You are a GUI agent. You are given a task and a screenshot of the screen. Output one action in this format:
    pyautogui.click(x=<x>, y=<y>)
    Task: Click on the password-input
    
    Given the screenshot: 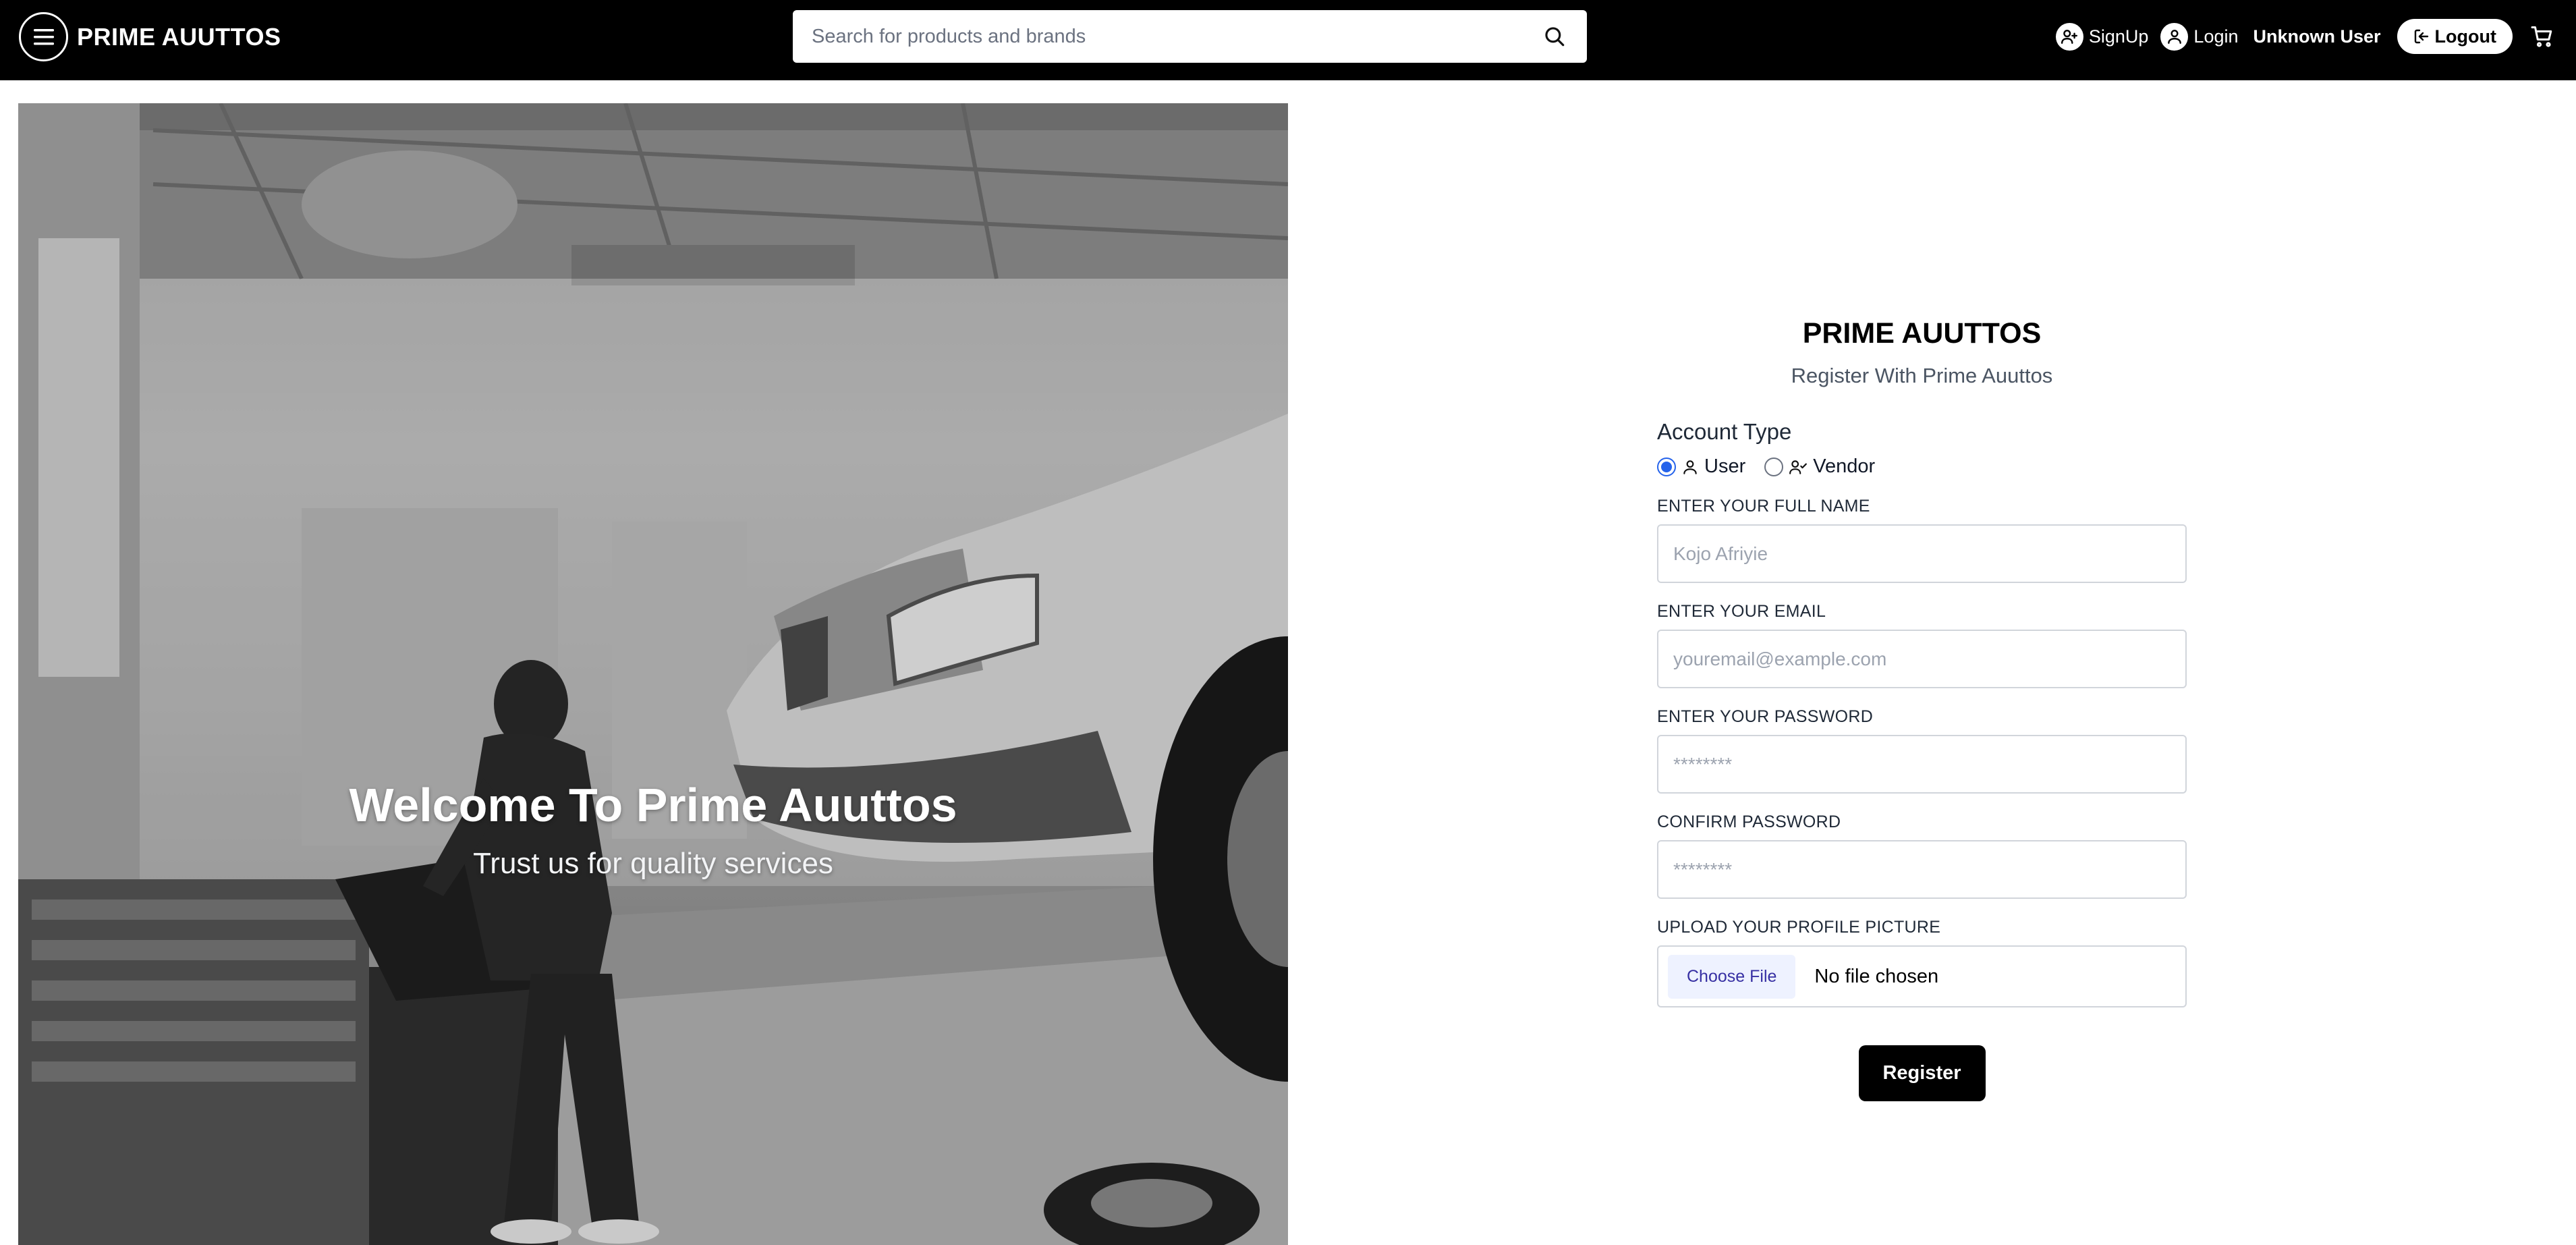 What is the action you would take?
    pyautogui.click(x=1922, y=764)
    